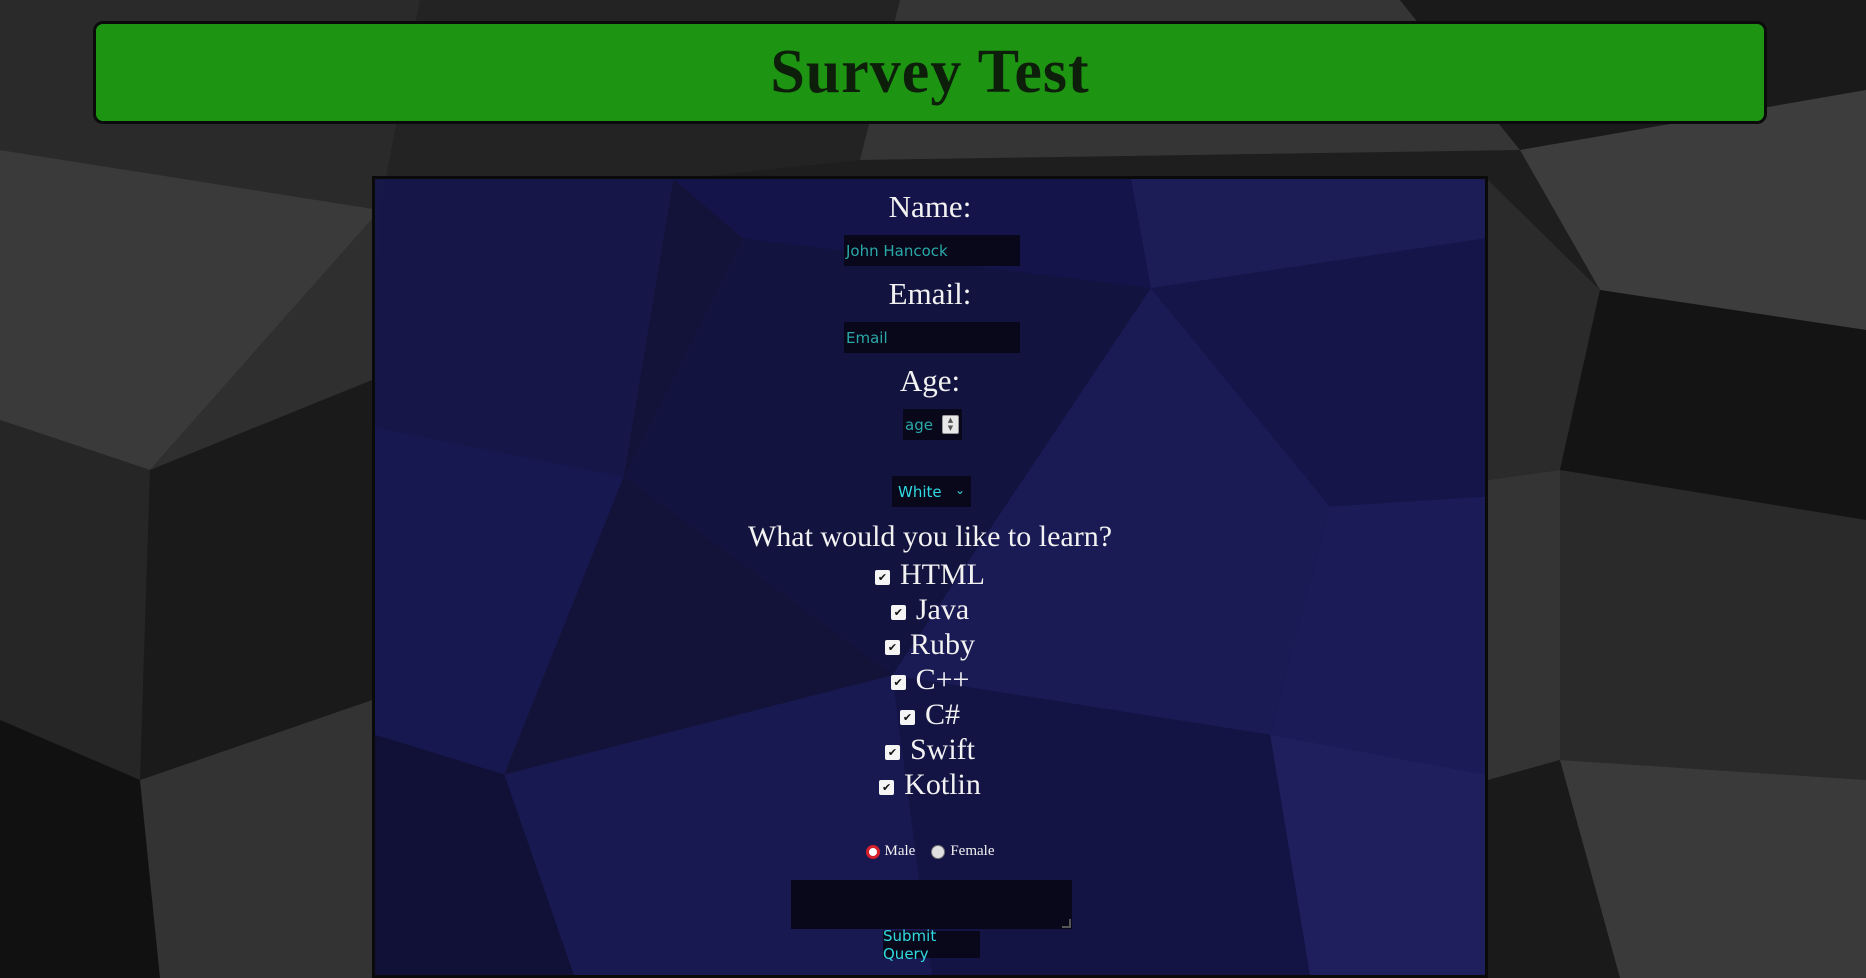 This screenshot has height=978, width=1866. Describe the element at coordinates (938, 851) in the screenshot. I see `radio-female` at that location.